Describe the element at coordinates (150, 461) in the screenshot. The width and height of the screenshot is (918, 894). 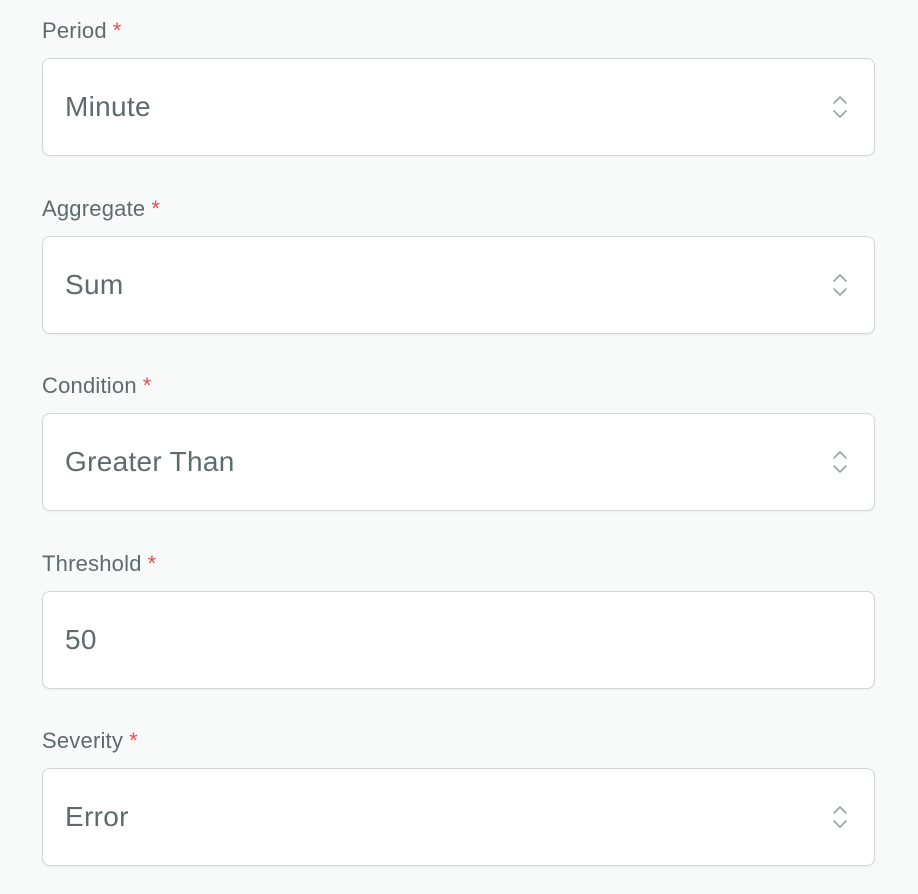
I see `condition-select-value: Greater Than` at that location.